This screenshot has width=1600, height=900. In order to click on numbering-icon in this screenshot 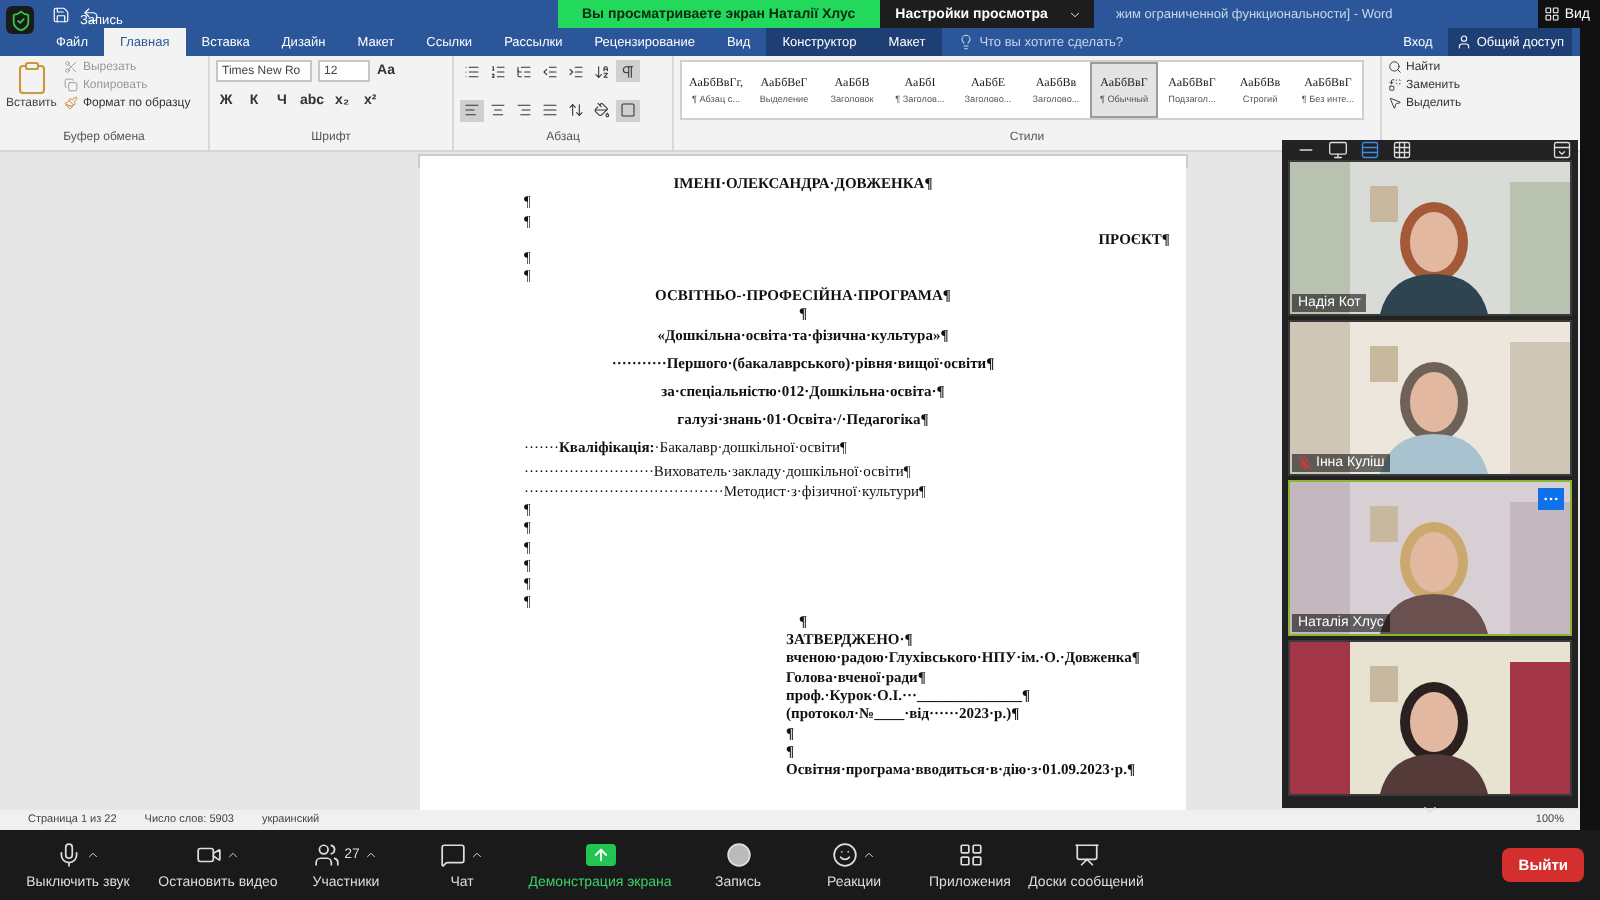, I will do `click(498, 71)`.